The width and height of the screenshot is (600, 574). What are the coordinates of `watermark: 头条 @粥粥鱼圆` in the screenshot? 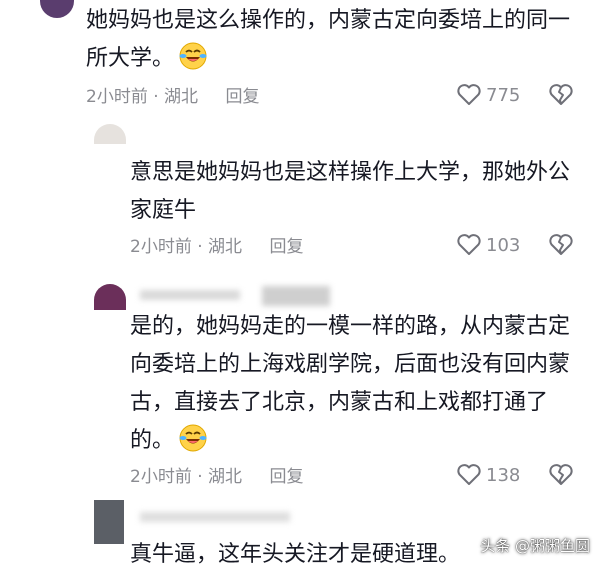 It's located at (535, 546).